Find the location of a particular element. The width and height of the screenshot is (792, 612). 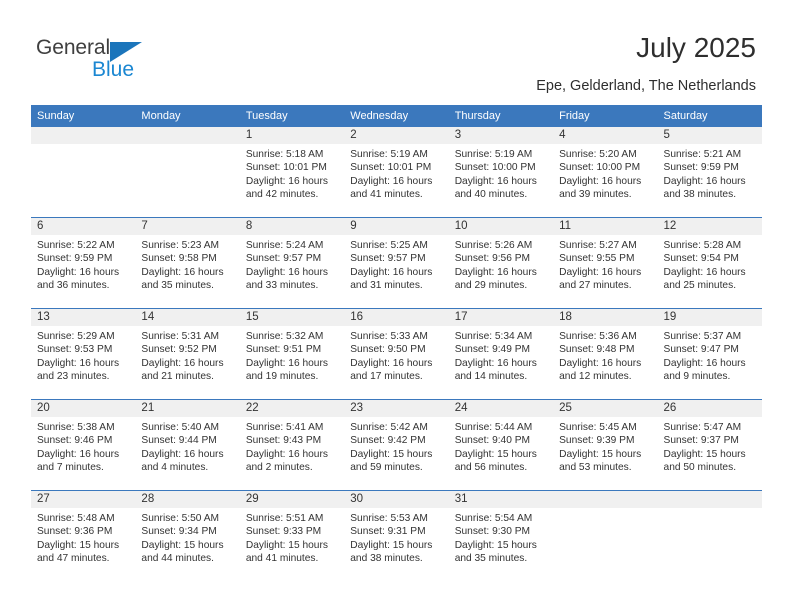

day-number: 1 is located at coordinates (292, 135).